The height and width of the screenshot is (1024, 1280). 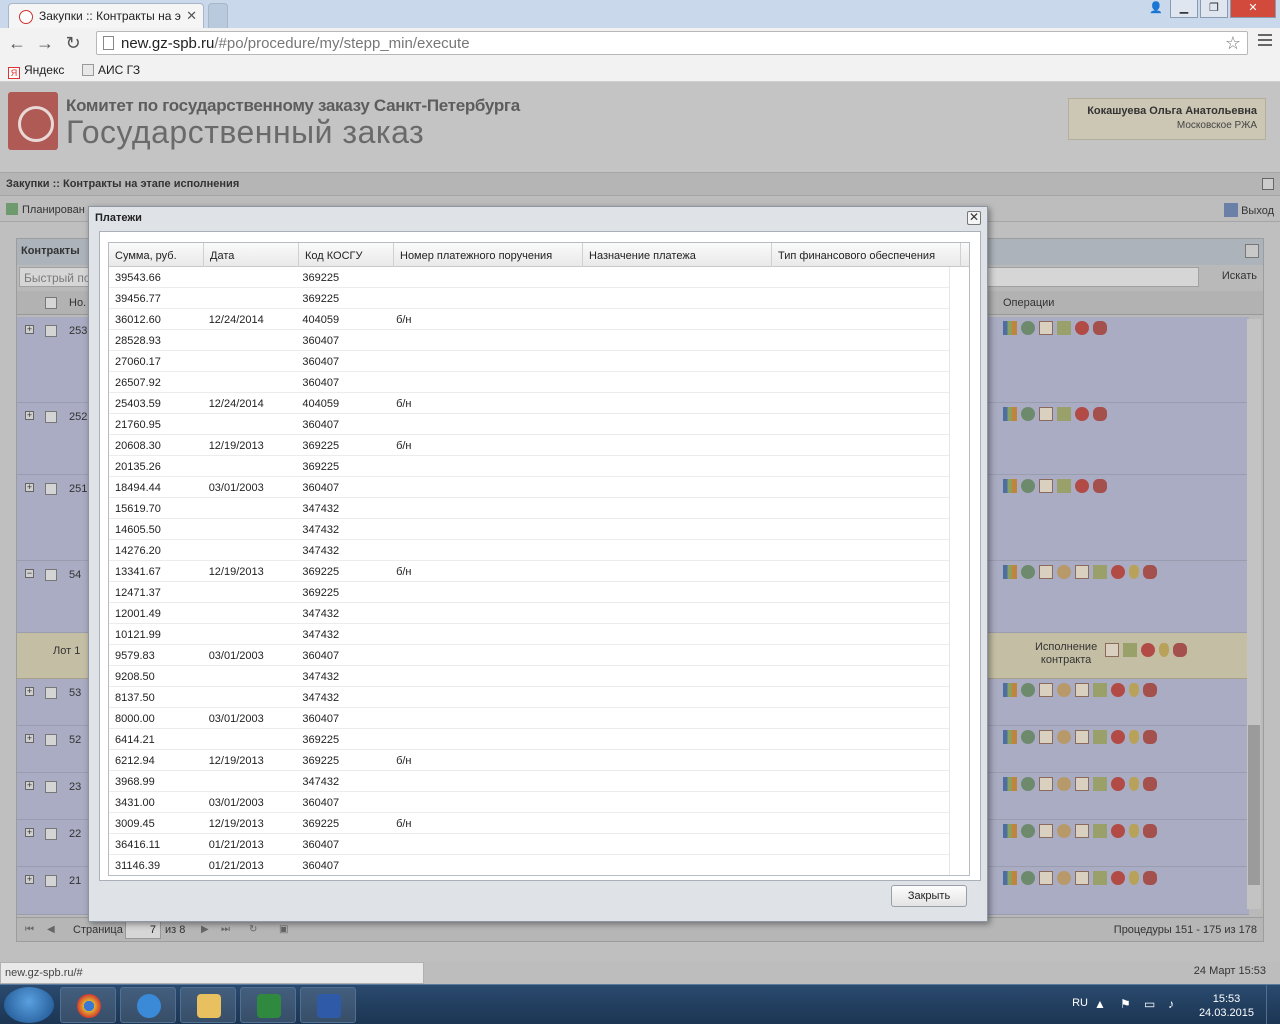 I want to click on table-row: 15619.70 347432, so click(x=529, y=508).